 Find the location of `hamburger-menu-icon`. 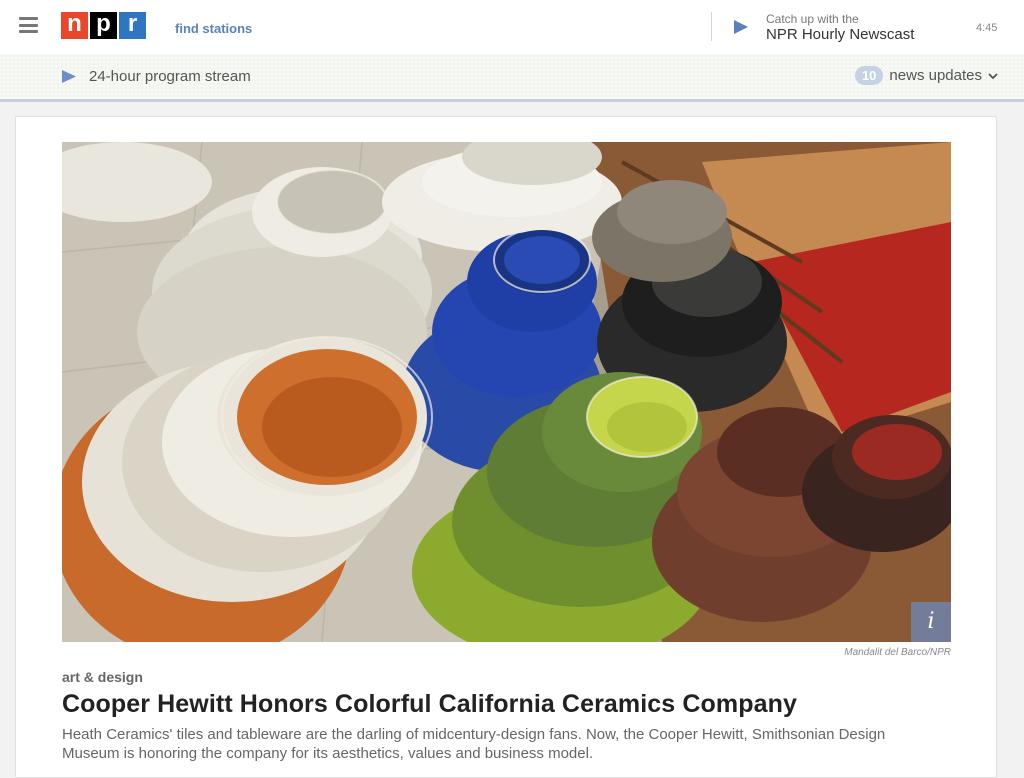

hamburger-menu-icon is located at coordinates (28, 25).